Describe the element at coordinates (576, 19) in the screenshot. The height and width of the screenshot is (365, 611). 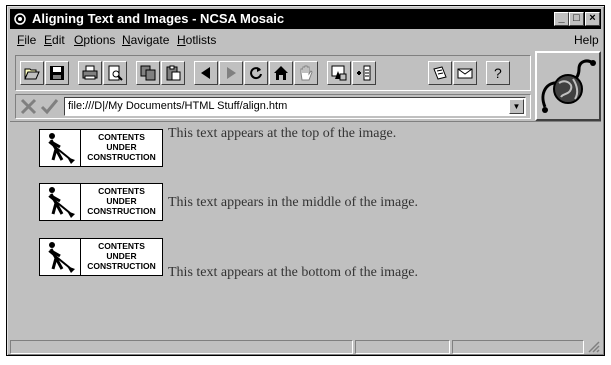
I see `maximize-button: □` at that location.